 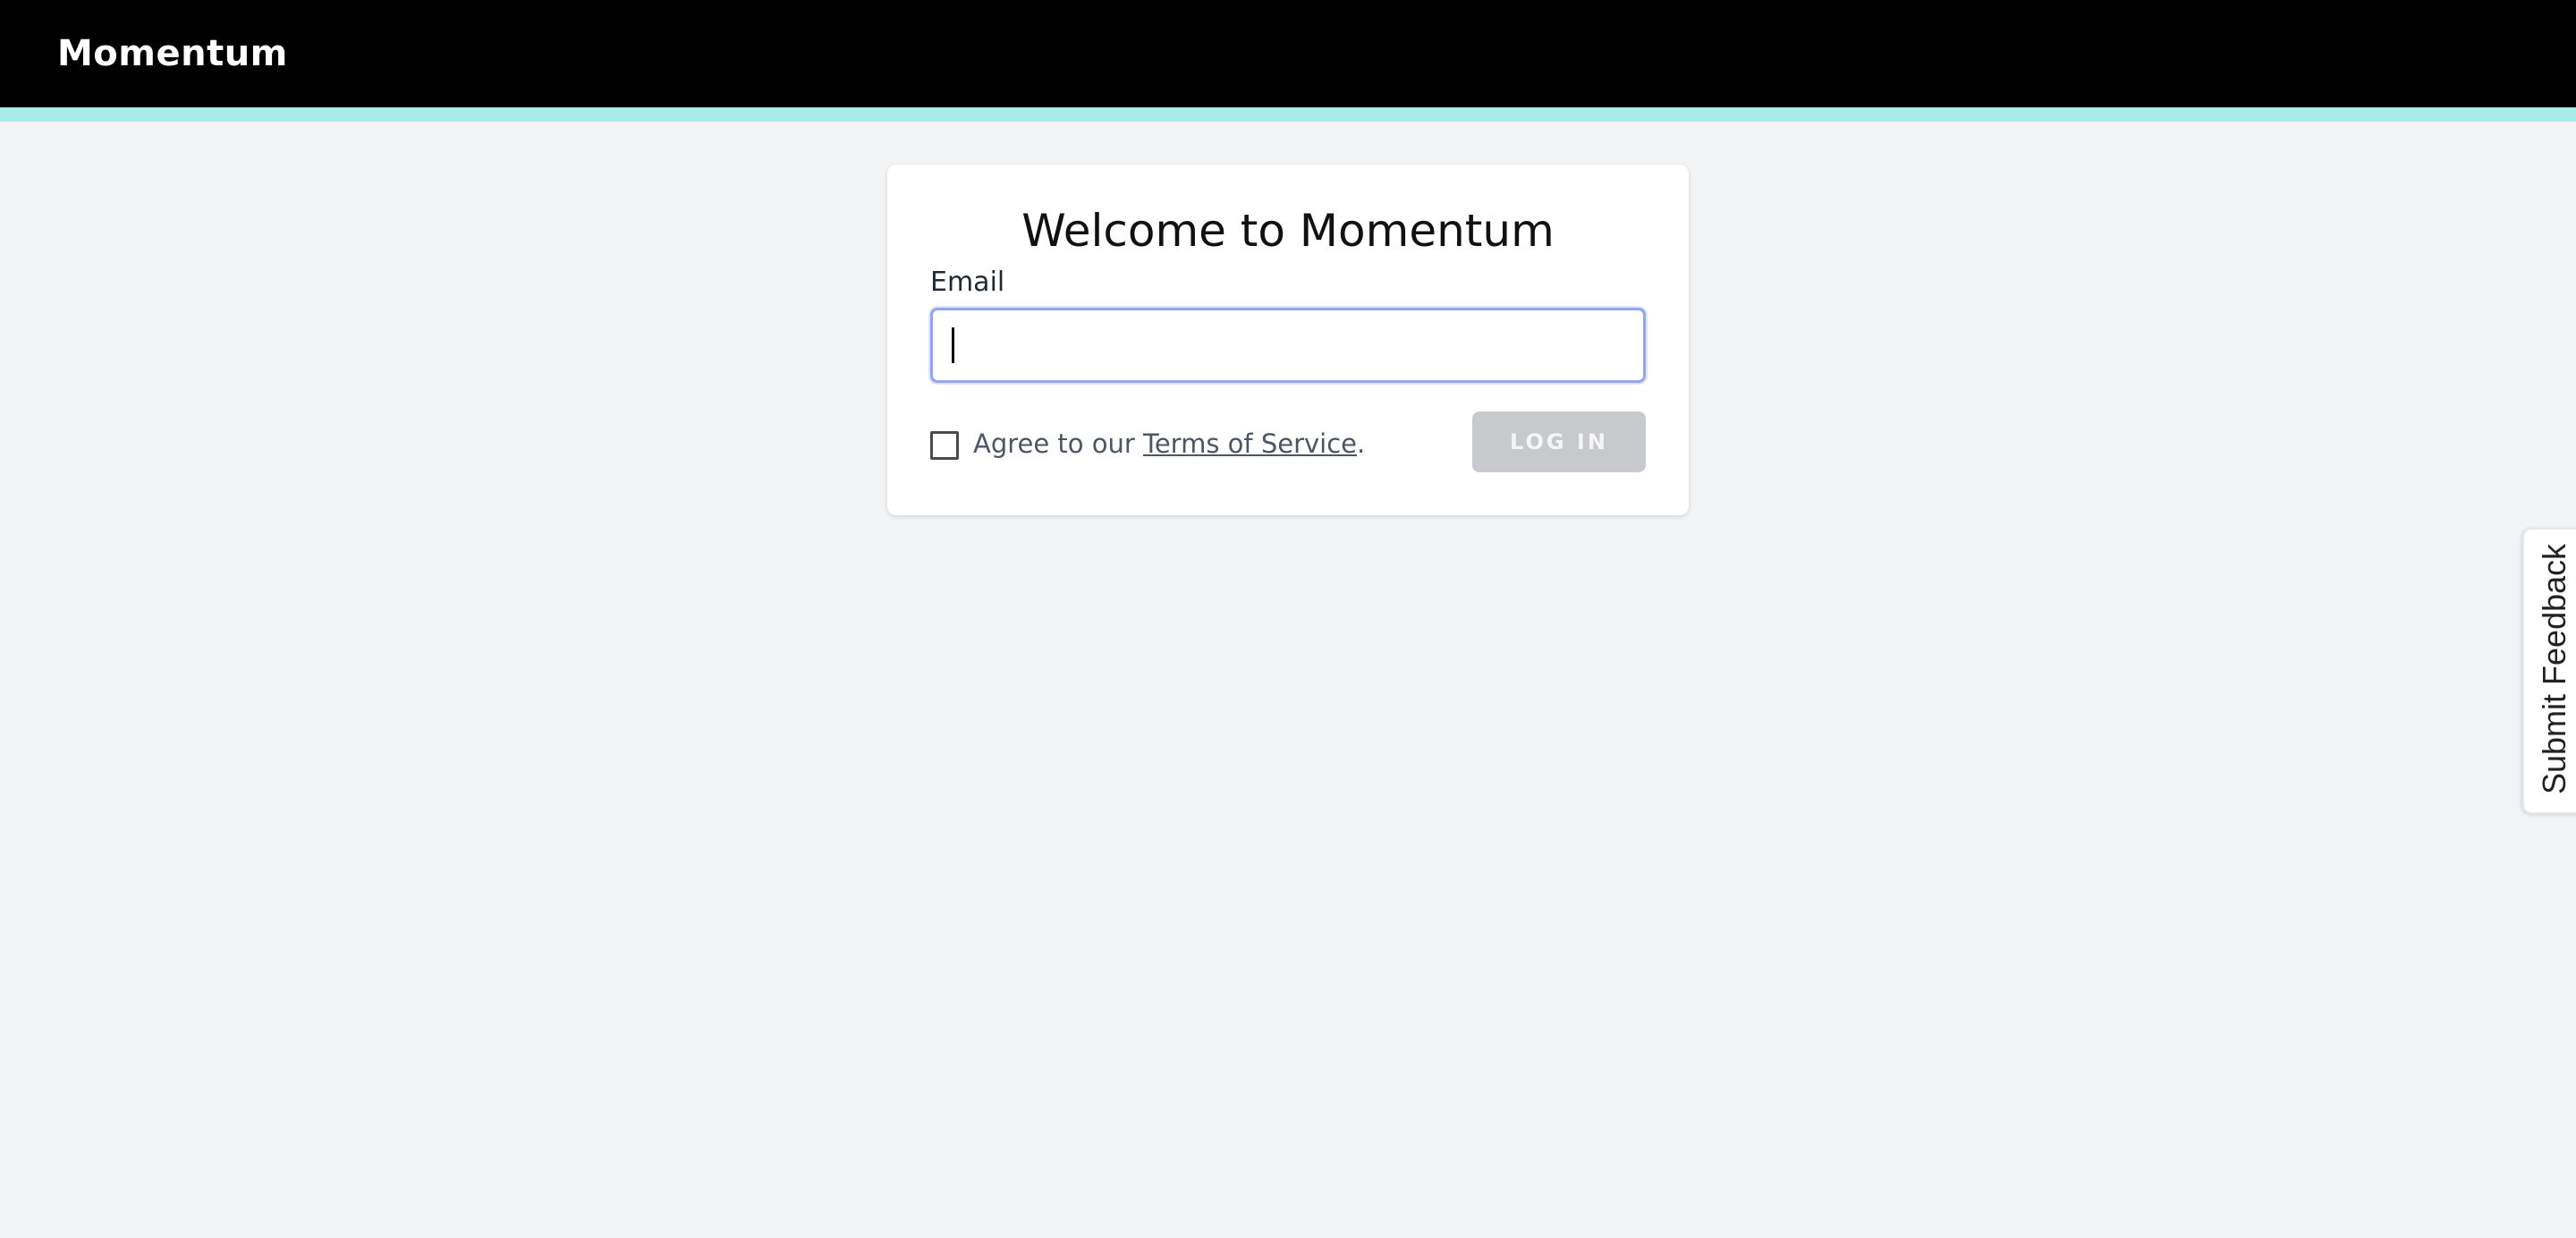 I want to click on accent-strip, so click(x=1288, y=114).